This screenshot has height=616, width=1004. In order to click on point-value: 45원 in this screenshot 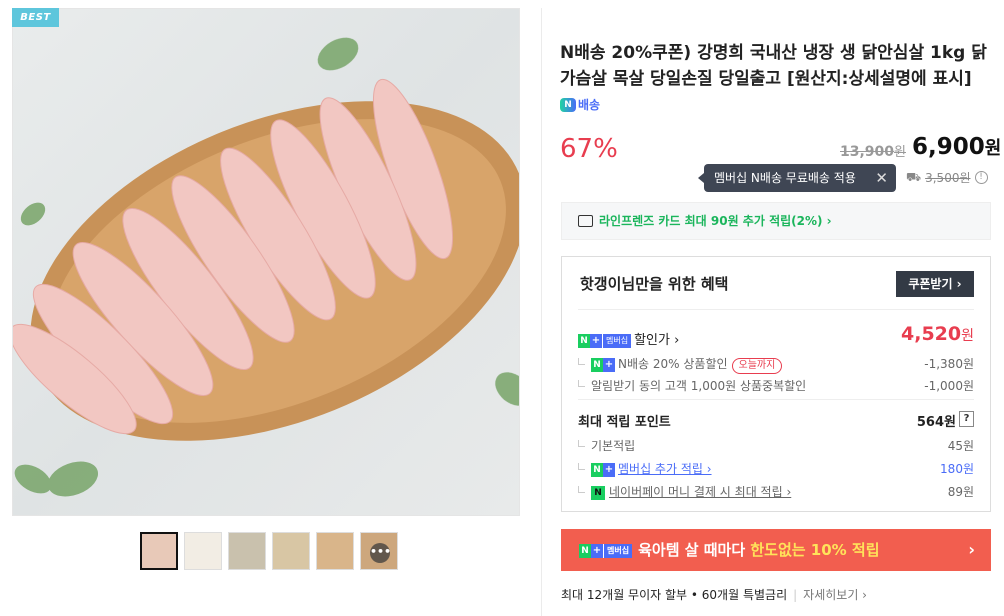, I will do `click(960, 446)`.